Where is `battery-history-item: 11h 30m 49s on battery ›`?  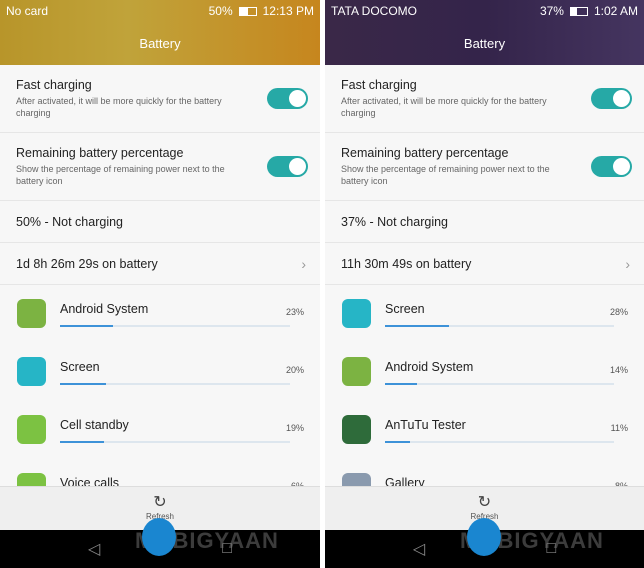 battery-history-item: 11h 30m 49s on battery › is located at coordinates (484, 264).